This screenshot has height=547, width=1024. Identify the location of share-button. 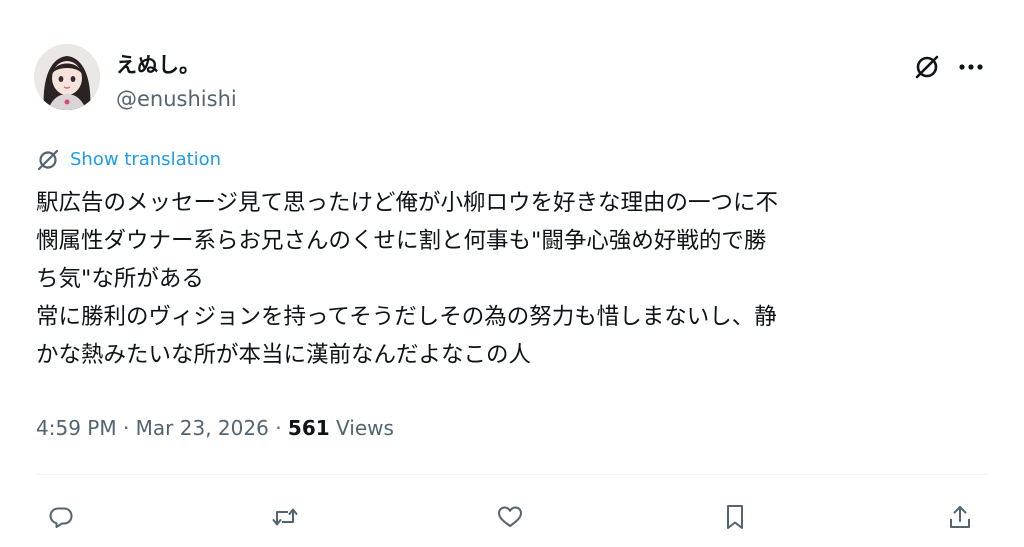
(960, 517).